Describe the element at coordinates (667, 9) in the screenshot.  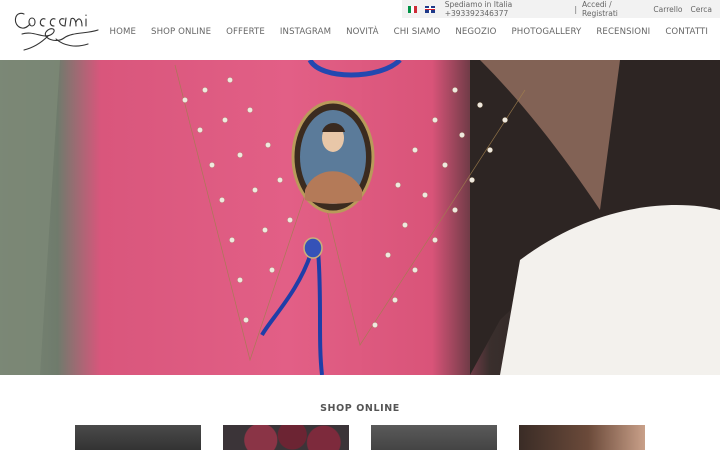
I see `cart-link: Carrello` at that location.